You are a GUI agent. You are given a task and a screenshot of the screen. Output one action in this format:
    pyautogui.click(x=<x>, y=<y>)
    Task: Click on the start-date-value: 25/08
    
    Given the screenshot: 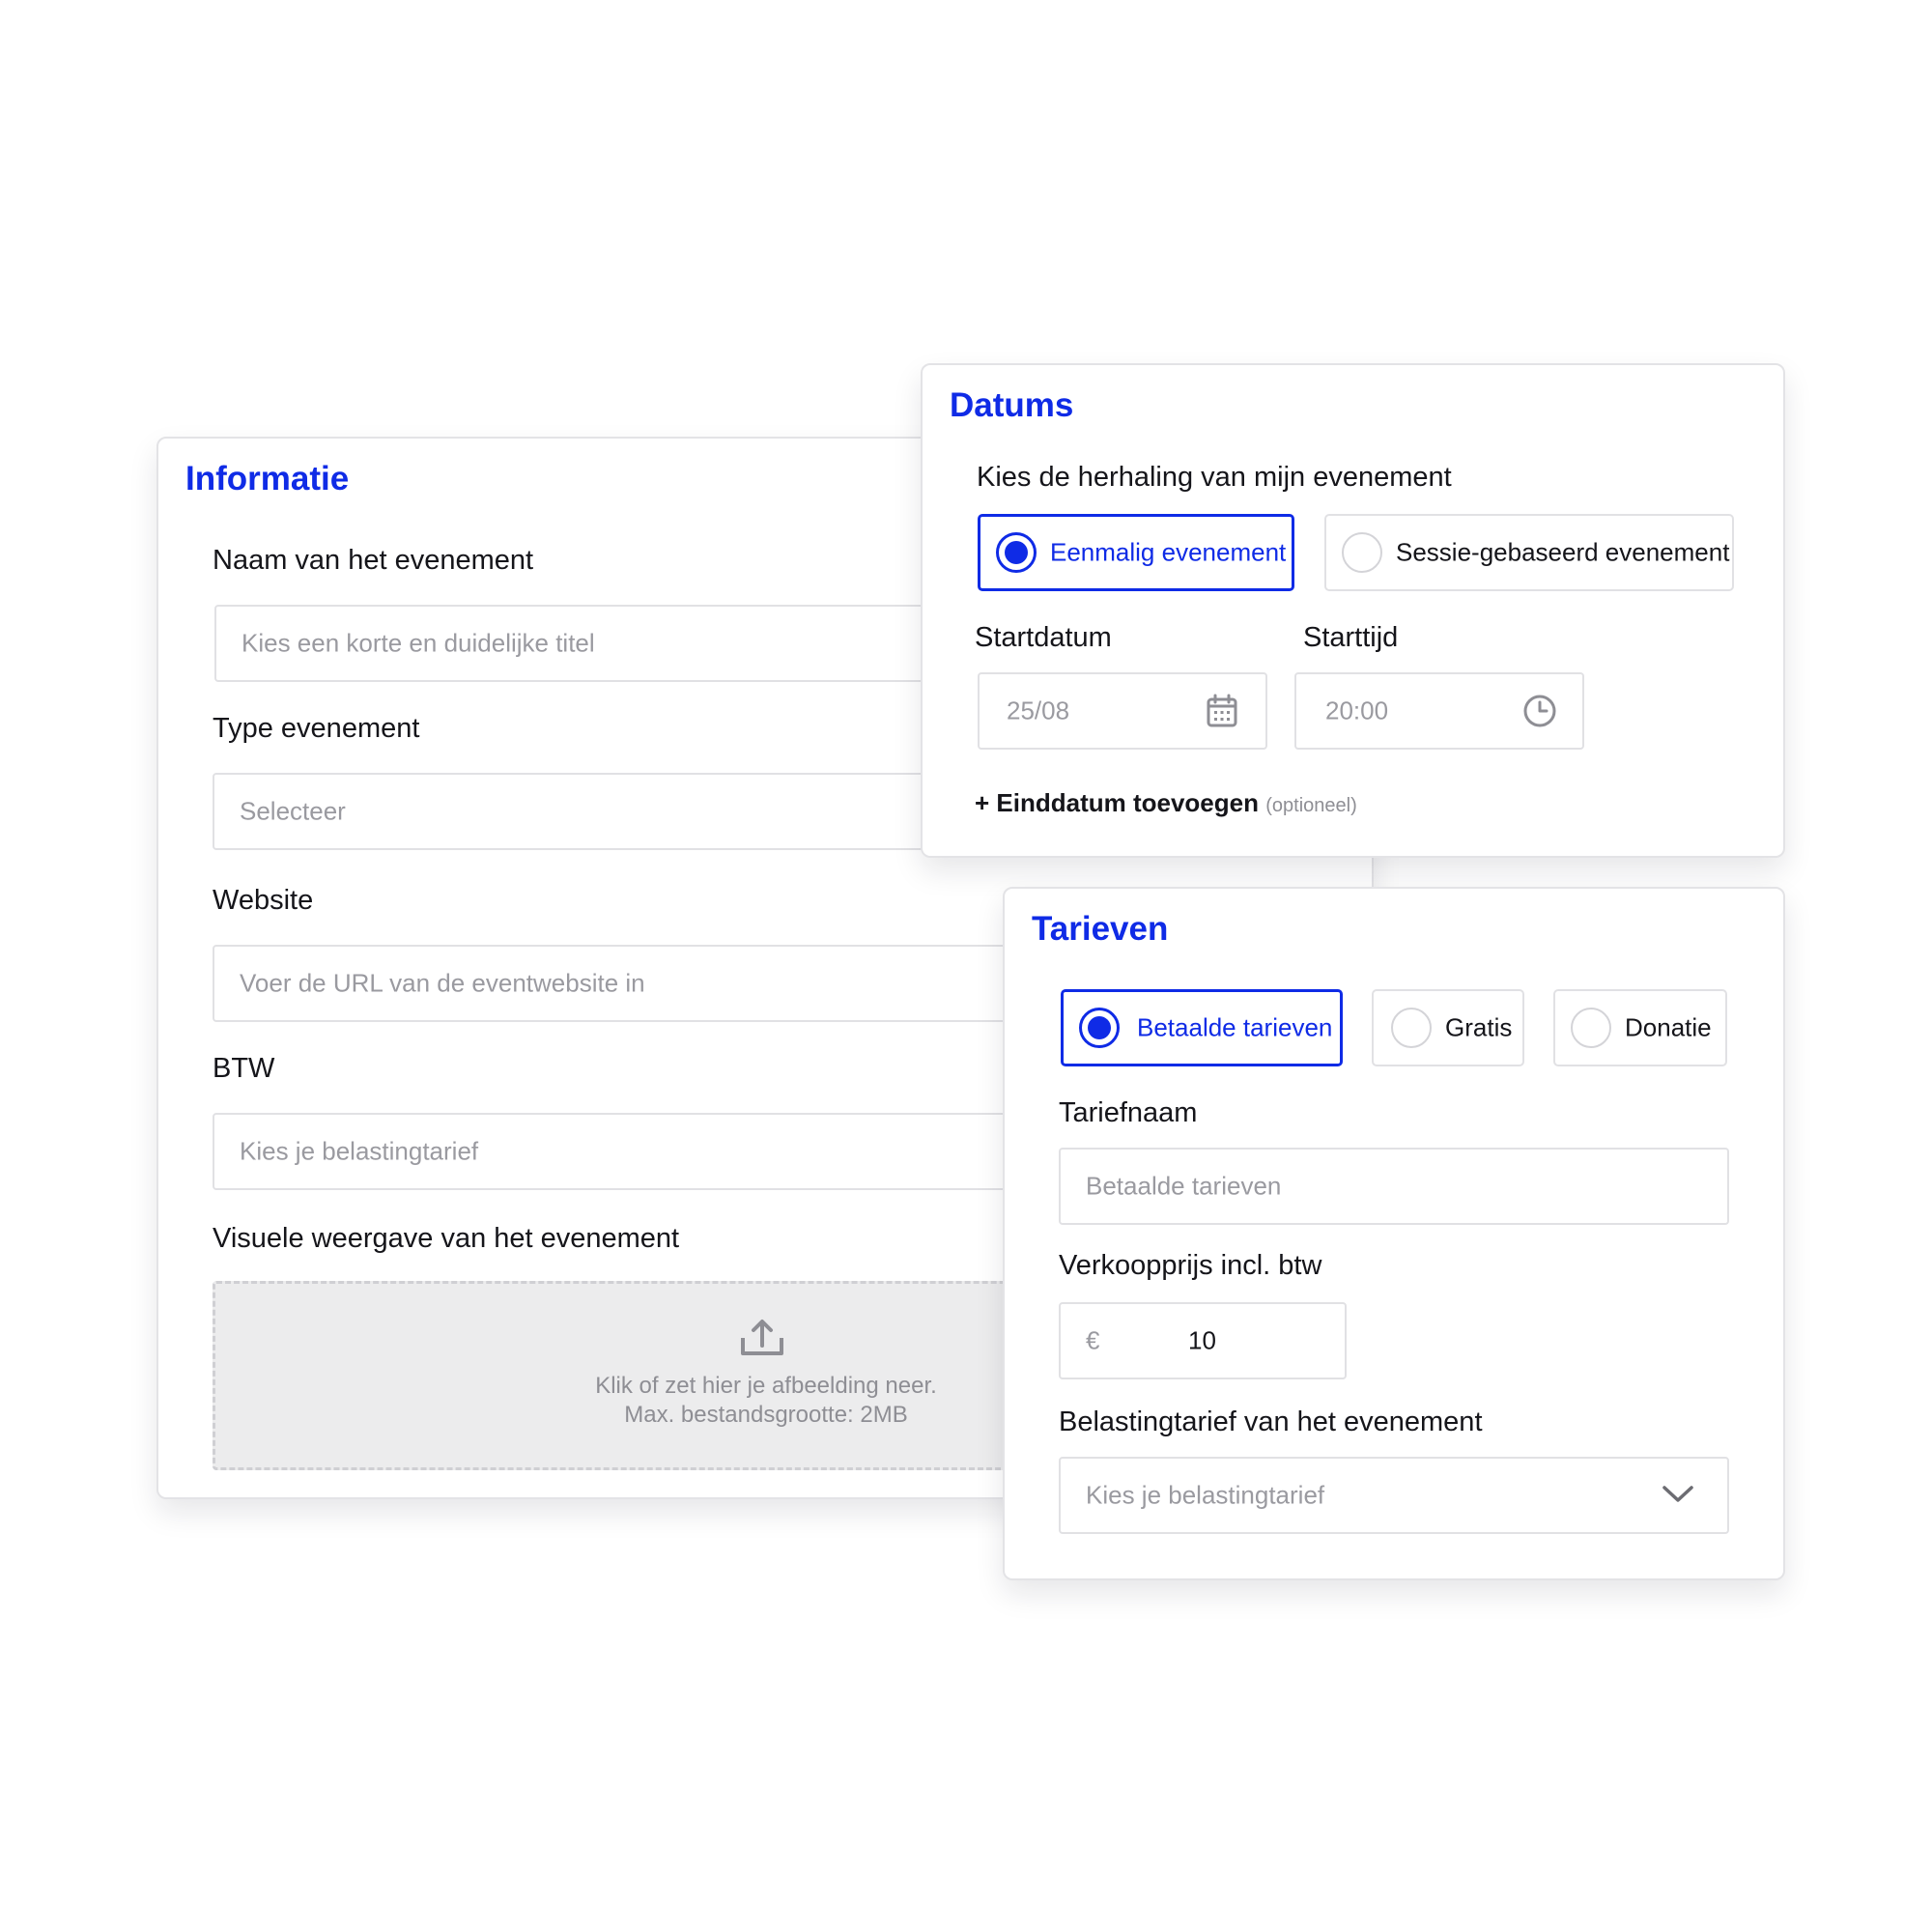 What is the action you would take?
    pyautogui.click(x=1038, y=710)
    